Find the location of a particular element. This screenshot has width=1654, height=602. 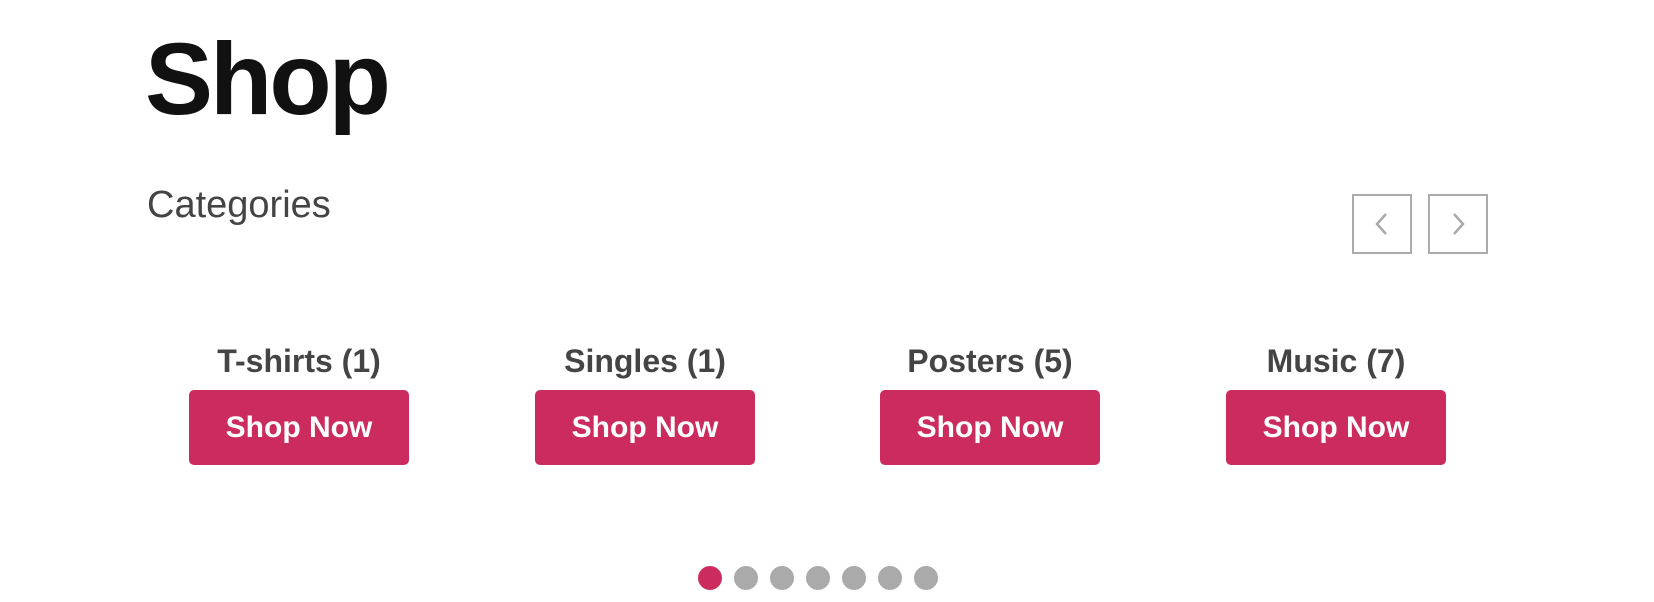

category-label: Singles (1) is located at coordinates (645, 361).